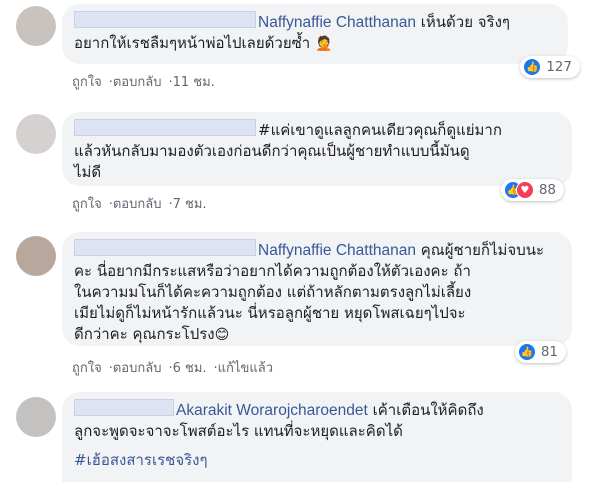 This screenshot has width=600, height=482. What do you see at coordinates (172, 368) in the screenshot?
I see `comment-actions: ถูกใจ ·ตอบกลับ ·6 ชม. ·แก้ไขแล้ว` at bounding box center [172, 368].